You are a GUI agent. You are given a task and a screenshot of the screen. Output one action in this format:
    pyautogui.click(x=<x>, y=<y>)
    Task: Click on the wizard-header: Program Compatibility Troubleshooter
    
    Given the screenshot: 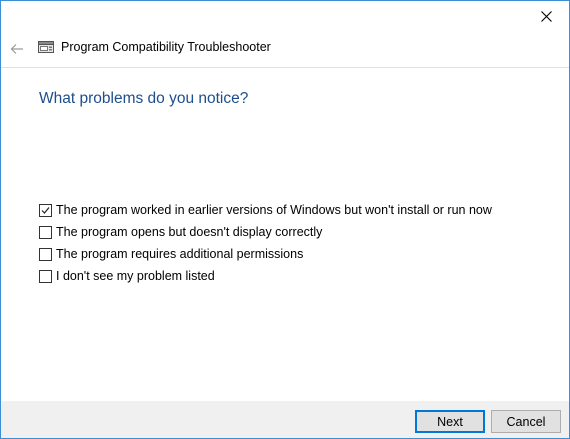 What is the action you would take?
    pyautogui.click(x=285, y=50)
    